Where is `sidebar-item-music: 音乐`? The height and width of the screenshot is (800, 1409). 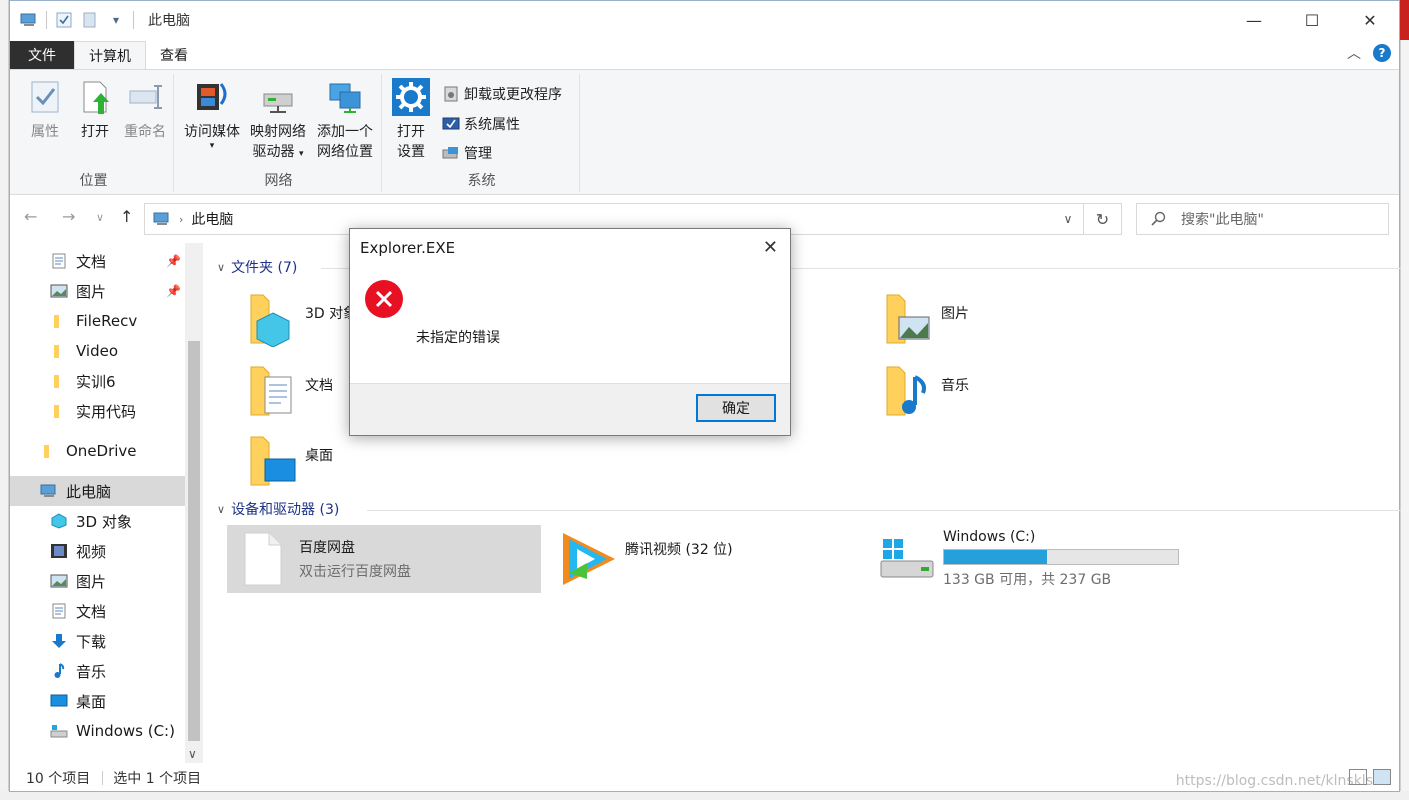
sidebar-item-music: 音乐 is located at coordinates (97, 671).